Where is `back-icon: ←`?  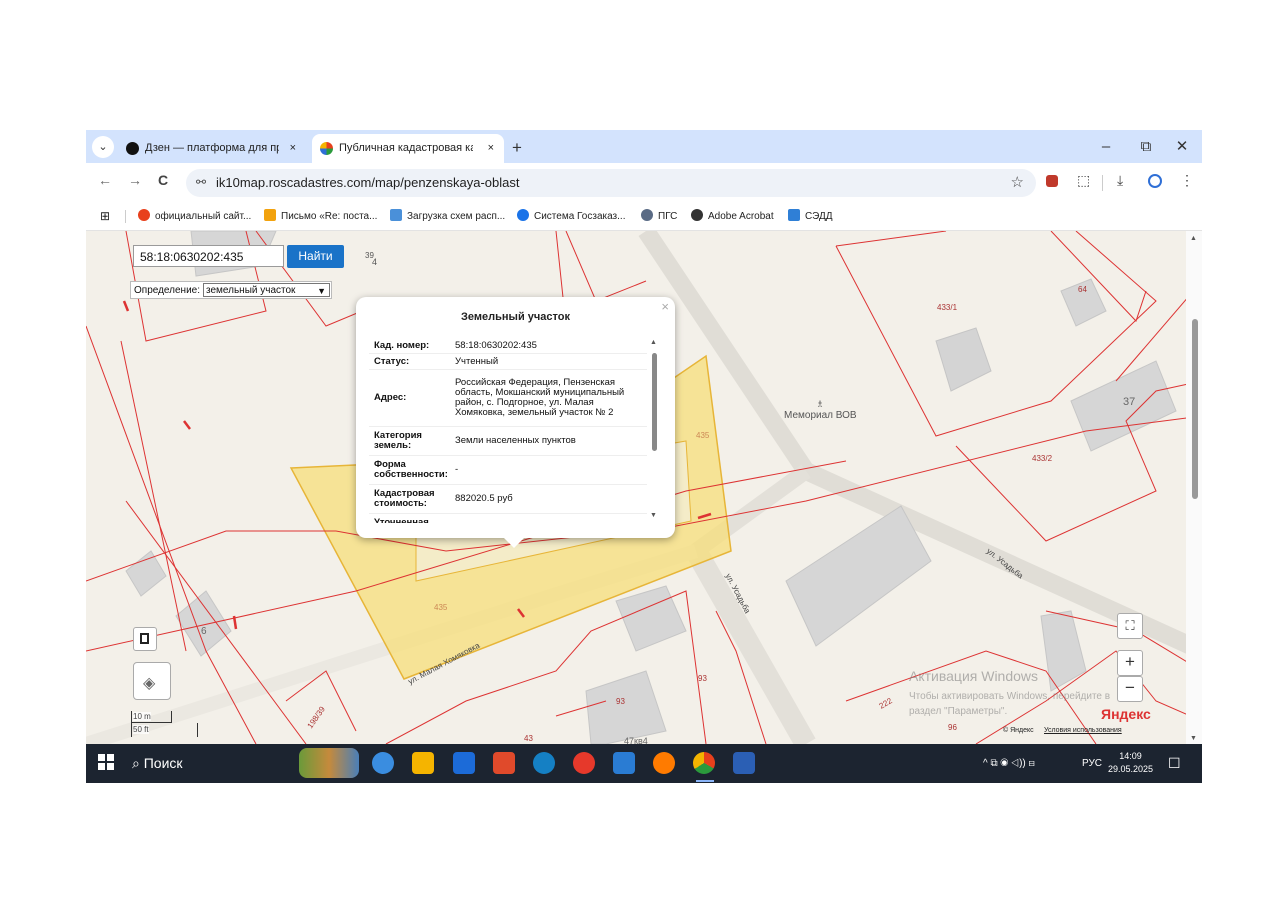 back-icon: ← is located at coordinates (105, 180).